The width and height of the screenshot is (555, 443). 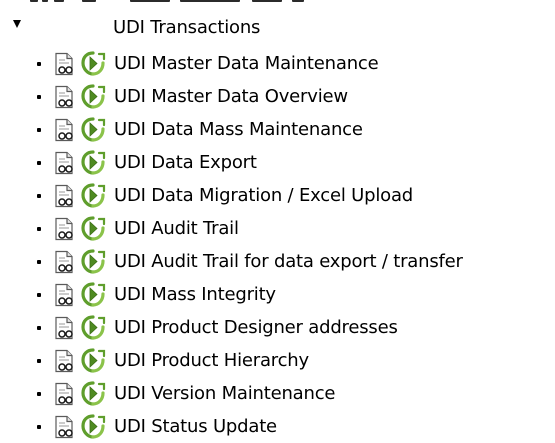 What do you see at coordinates (277, 294) in the screenshot?
I see `tree-item-udi-mass-integrity: UDI Mass Integrity` at bounding box center [277, 294].